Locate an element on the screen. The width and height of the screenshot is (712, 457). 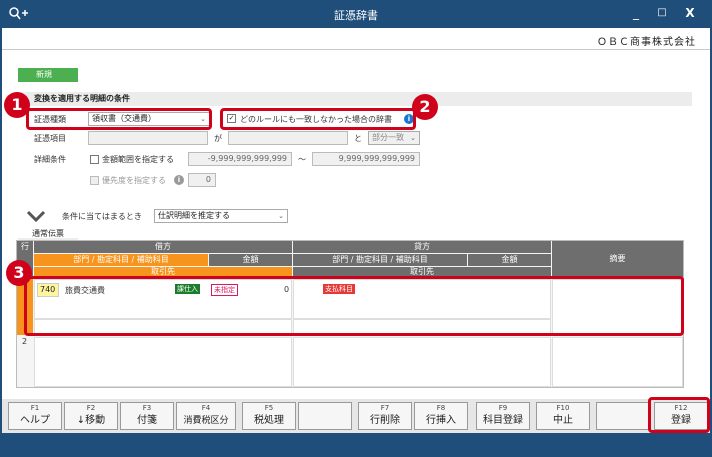
f2-move-button: F2 ↓移動 is located at coordinates (91, 416).